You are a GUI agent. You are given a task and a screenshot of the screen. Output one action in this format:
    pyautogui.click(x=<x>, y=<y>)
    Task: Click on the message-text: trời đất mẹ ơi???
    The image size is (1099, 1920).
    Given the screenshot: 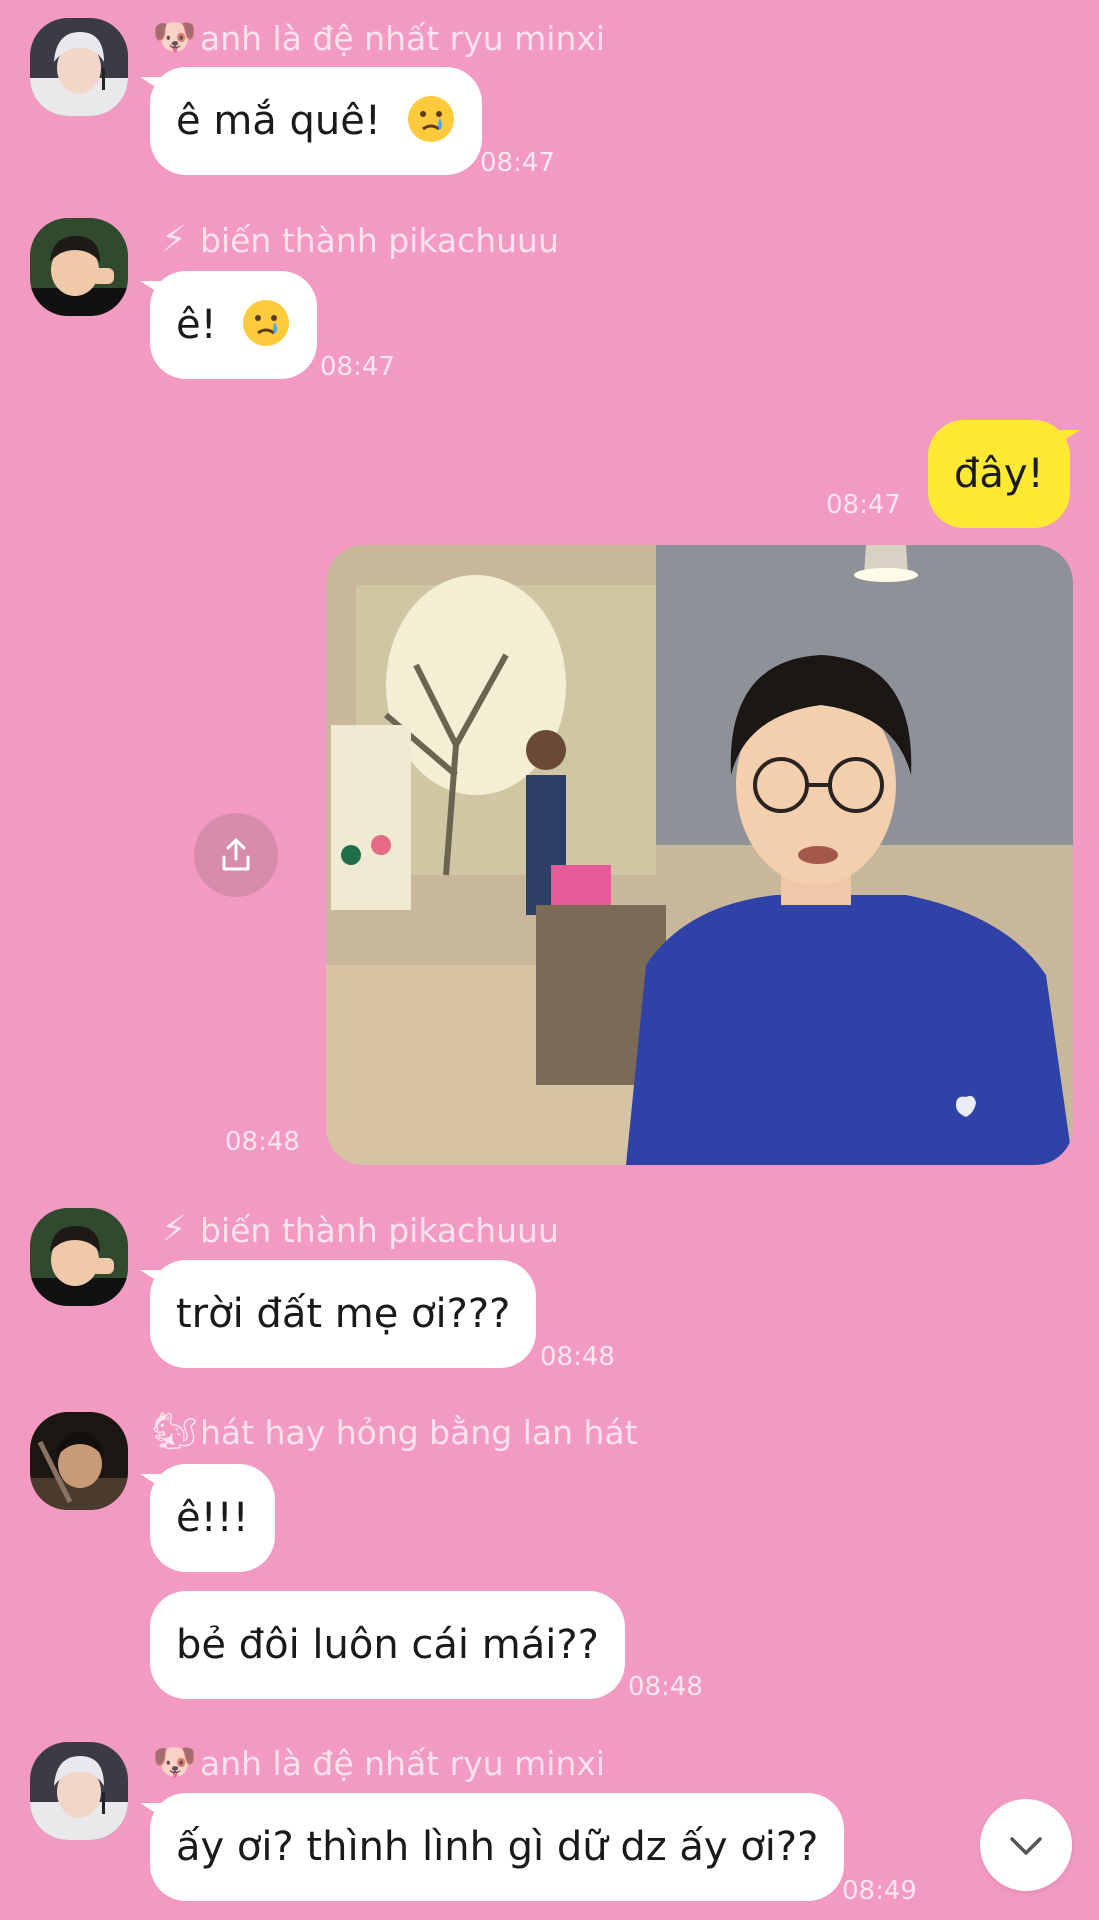 What is the action you would take?
    pyautogui.click(x=343, y=1314)
    